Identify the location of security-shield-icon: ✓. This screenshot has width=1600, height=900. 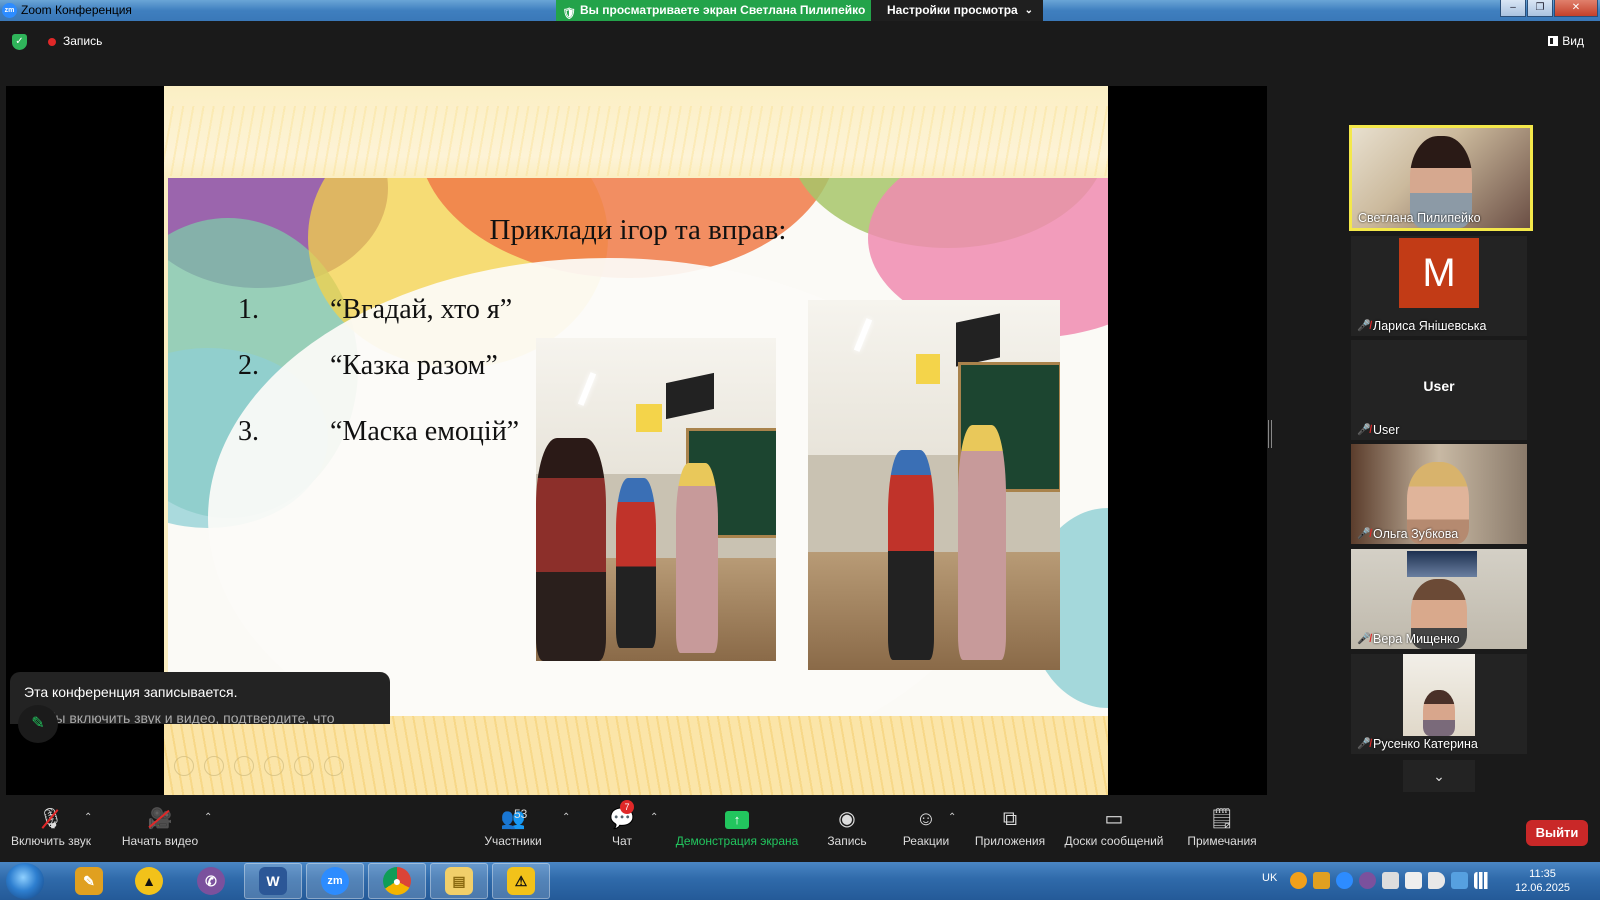
(19, 42).